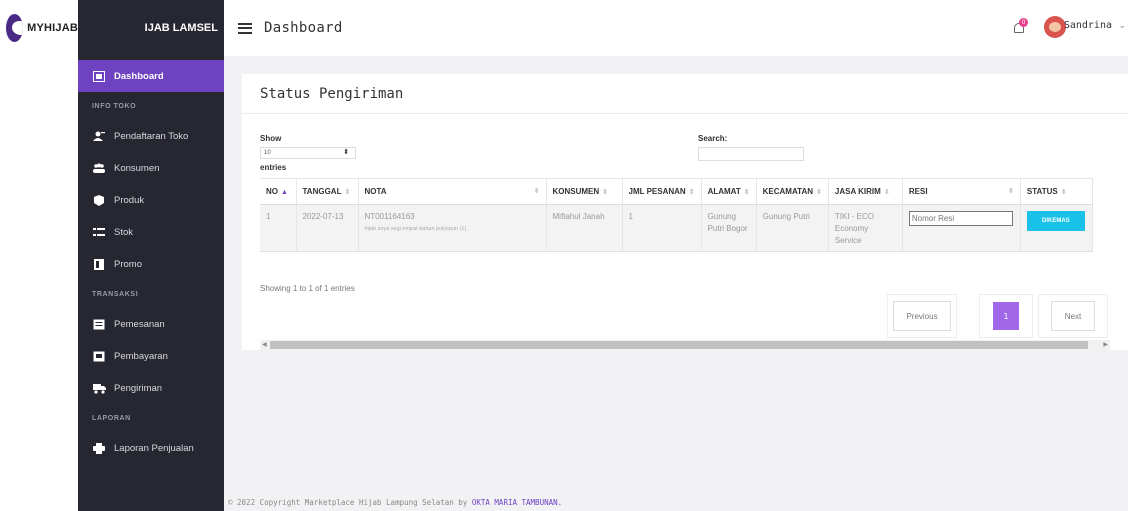 The width and height of the screenshot is (1128, 511). What do you see at coordinates (151, 232) in the screenshot?
I see `sidebar-item-stok: Stok` at bounding box center [151, 232].